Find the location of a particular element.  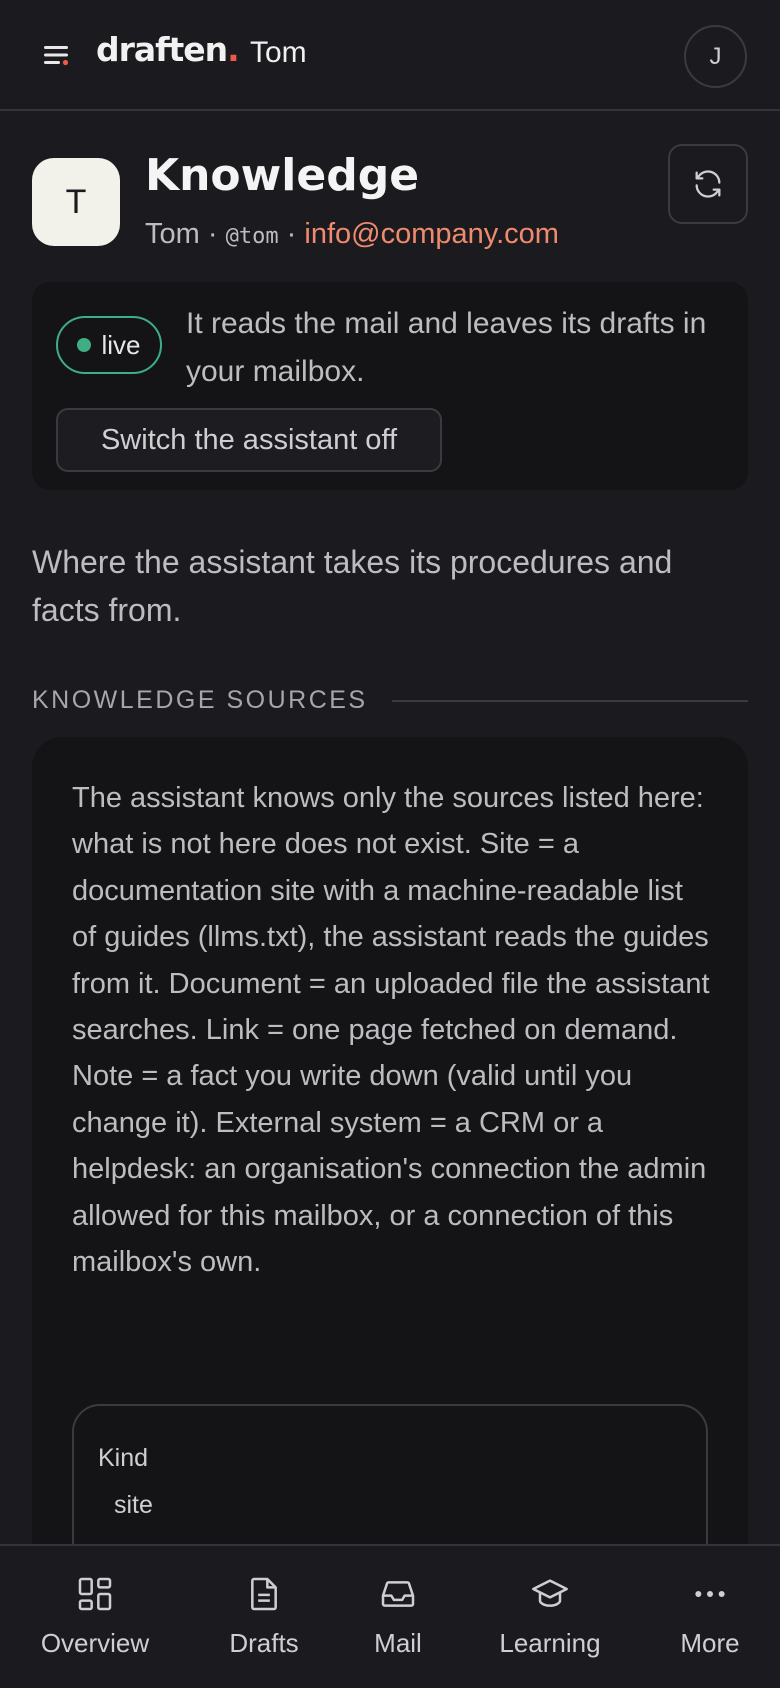

mailbox-subline: Tom · @tom · info@company.com is located at coordinates (352, 234).